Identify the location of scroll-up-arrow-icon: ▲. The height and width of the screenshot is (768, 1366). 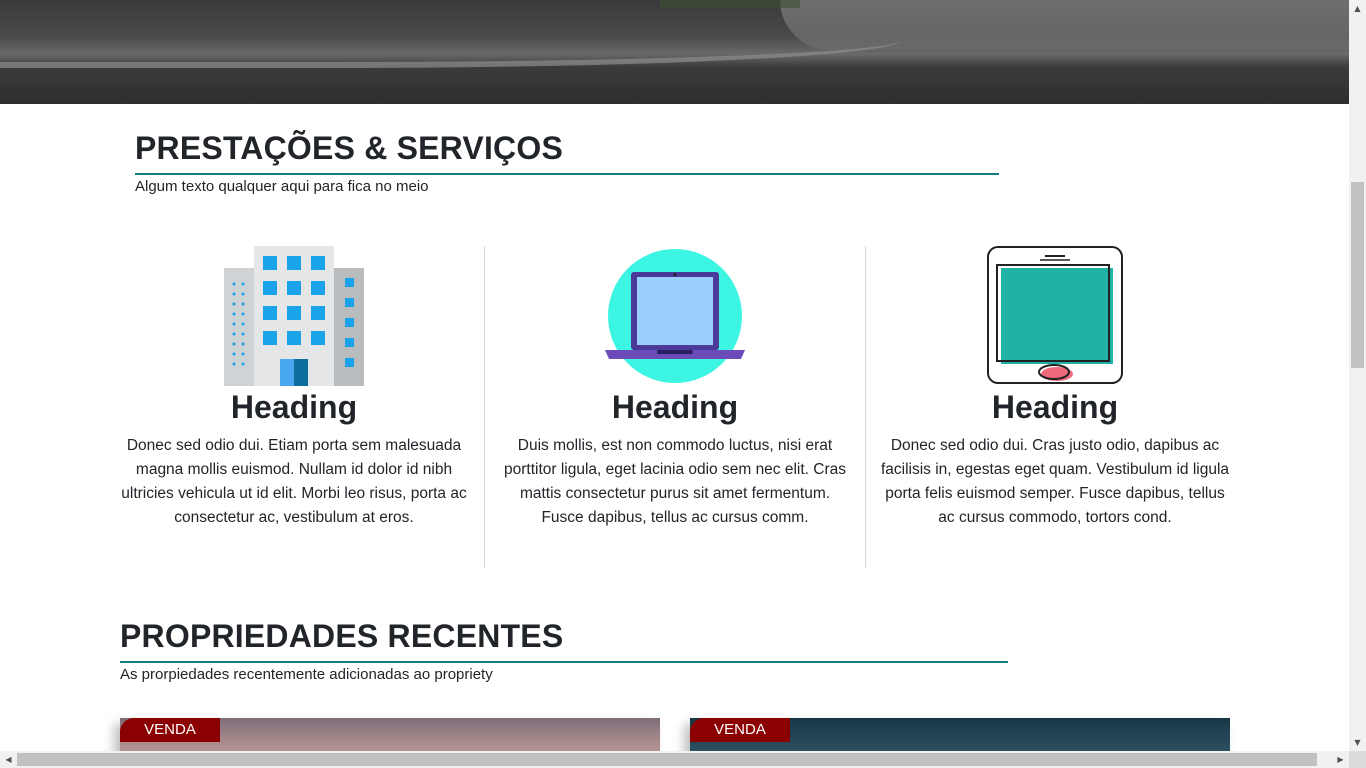
(1357, 8).